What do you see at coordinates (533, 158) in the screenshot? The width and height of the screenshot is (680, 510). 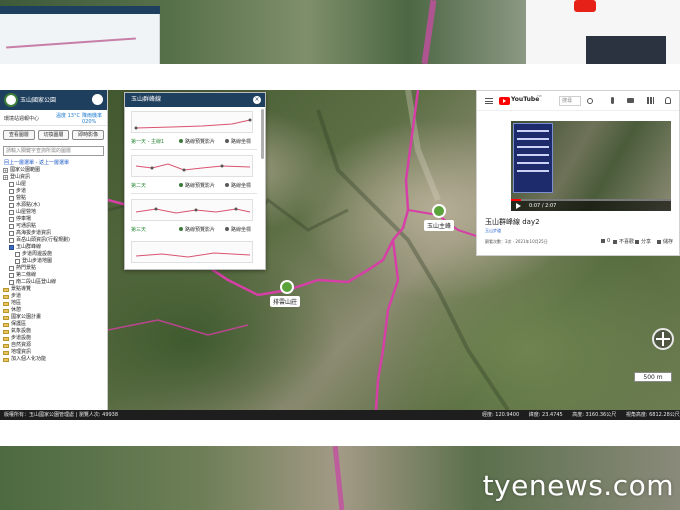 I see `video-inset-panel` at bounding box center [533, 158].